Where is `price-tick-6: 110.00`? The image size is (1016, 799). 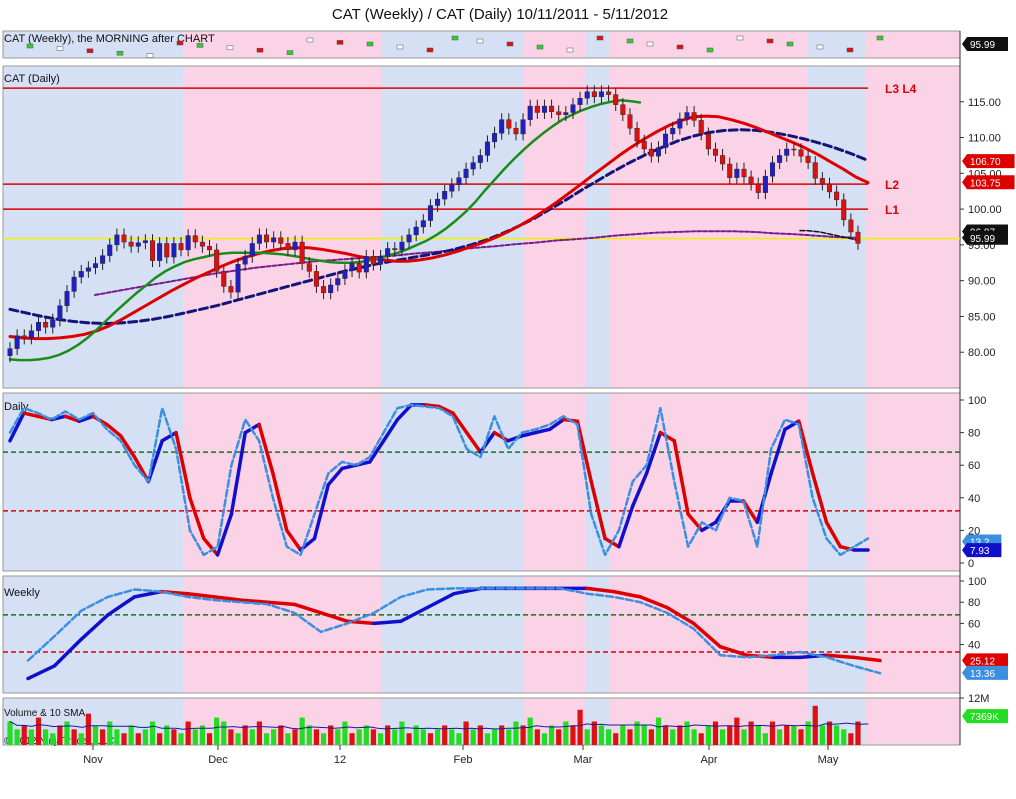
price-tick-6: 110.00 is located at coordinates (984, 139).